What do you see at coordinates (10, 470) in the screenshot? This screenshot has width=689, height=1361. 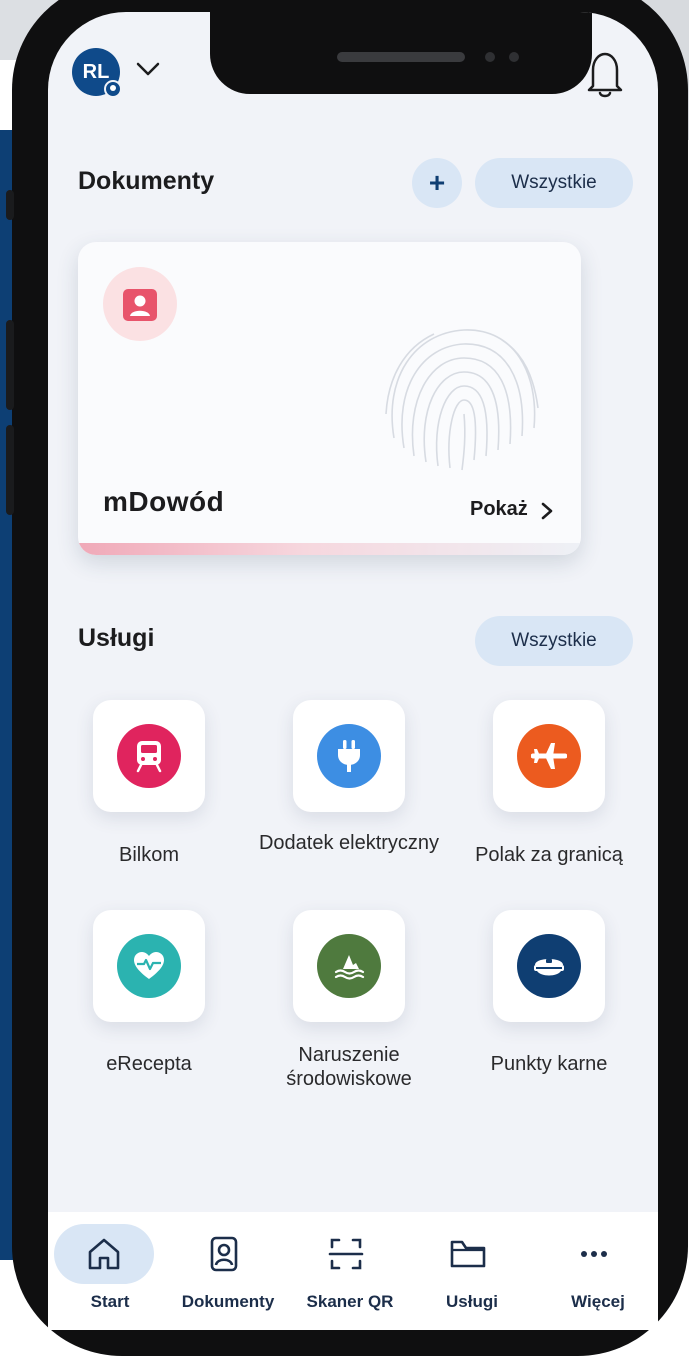 I see `phone-volume-down` at bounding box center [10, 470].